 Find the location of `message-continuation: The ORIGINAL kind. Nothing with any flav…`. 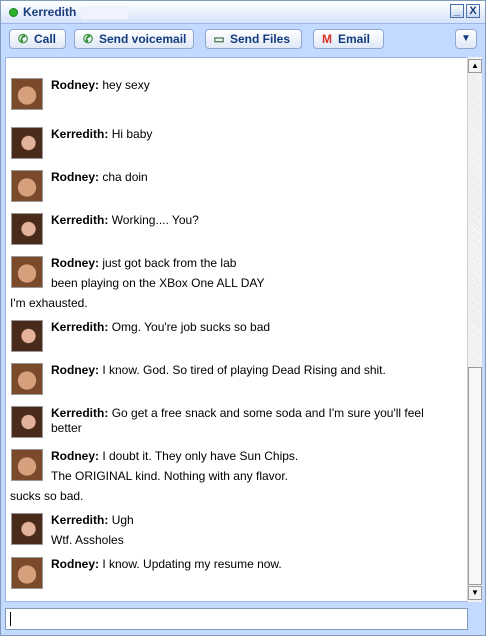

message-continuation: The ORIGINAL kind. Nothing with any flav… is located at coordinates (169, 476).